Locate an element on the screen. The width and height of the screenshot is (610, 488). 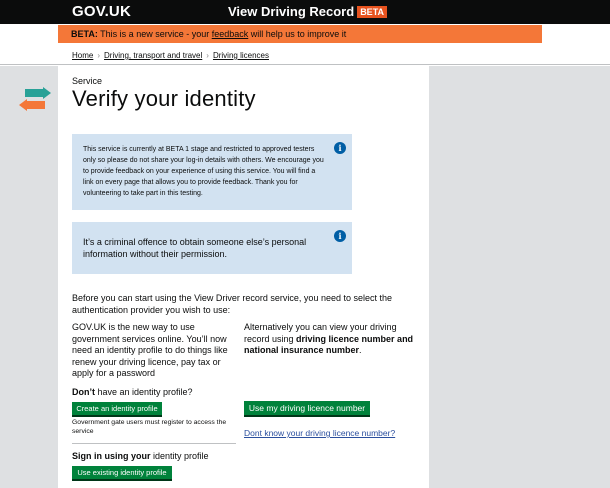
global-header: GOV.UK View Driving Record BETA is located at coordinates (305, 12).